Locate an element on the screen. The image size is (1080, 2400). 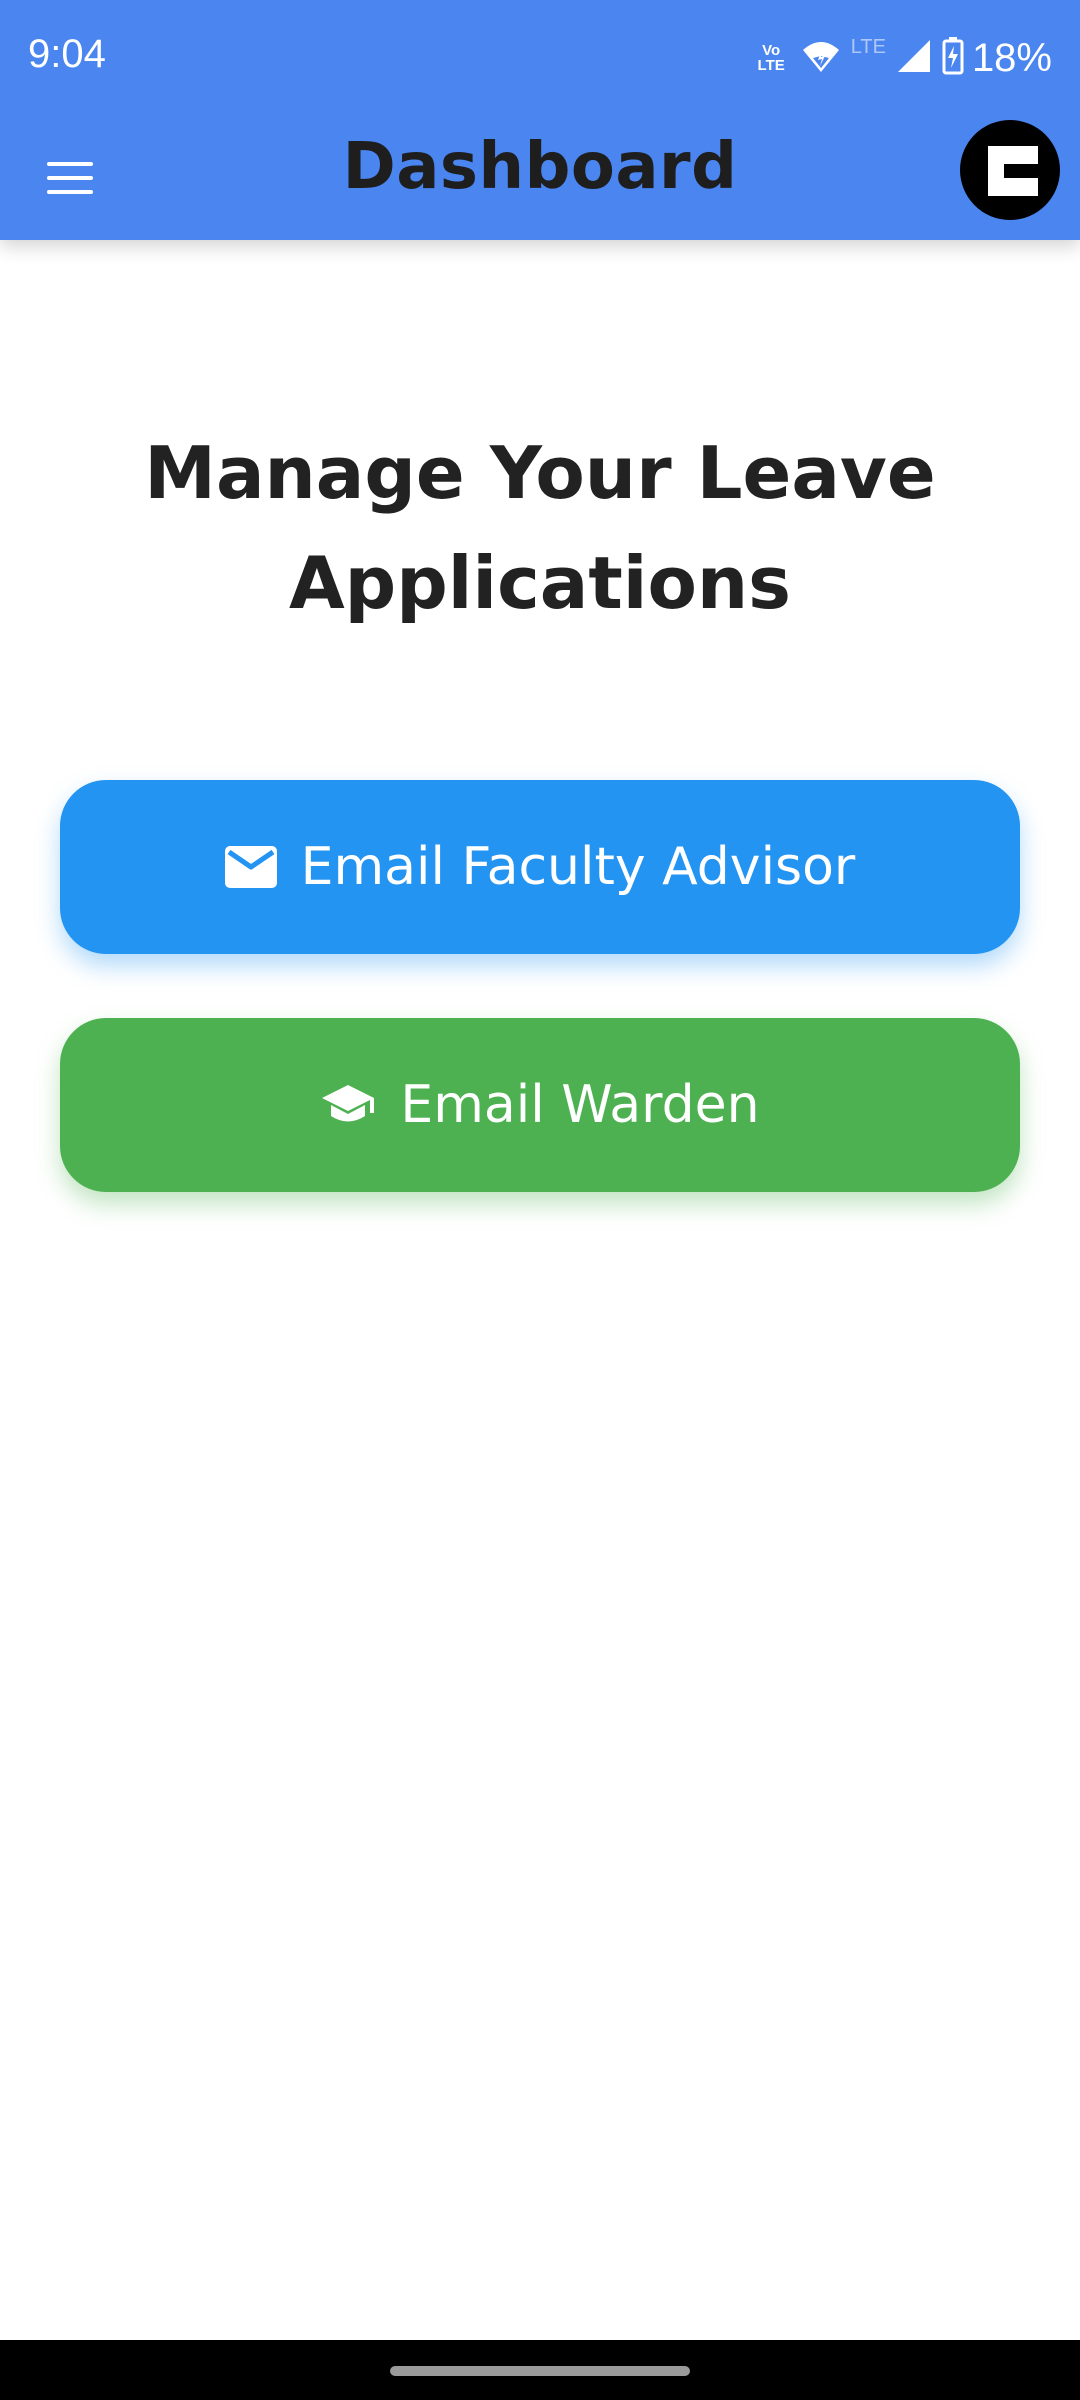
email-warden-label: Email Warden is located at coordinates (580, 1105).